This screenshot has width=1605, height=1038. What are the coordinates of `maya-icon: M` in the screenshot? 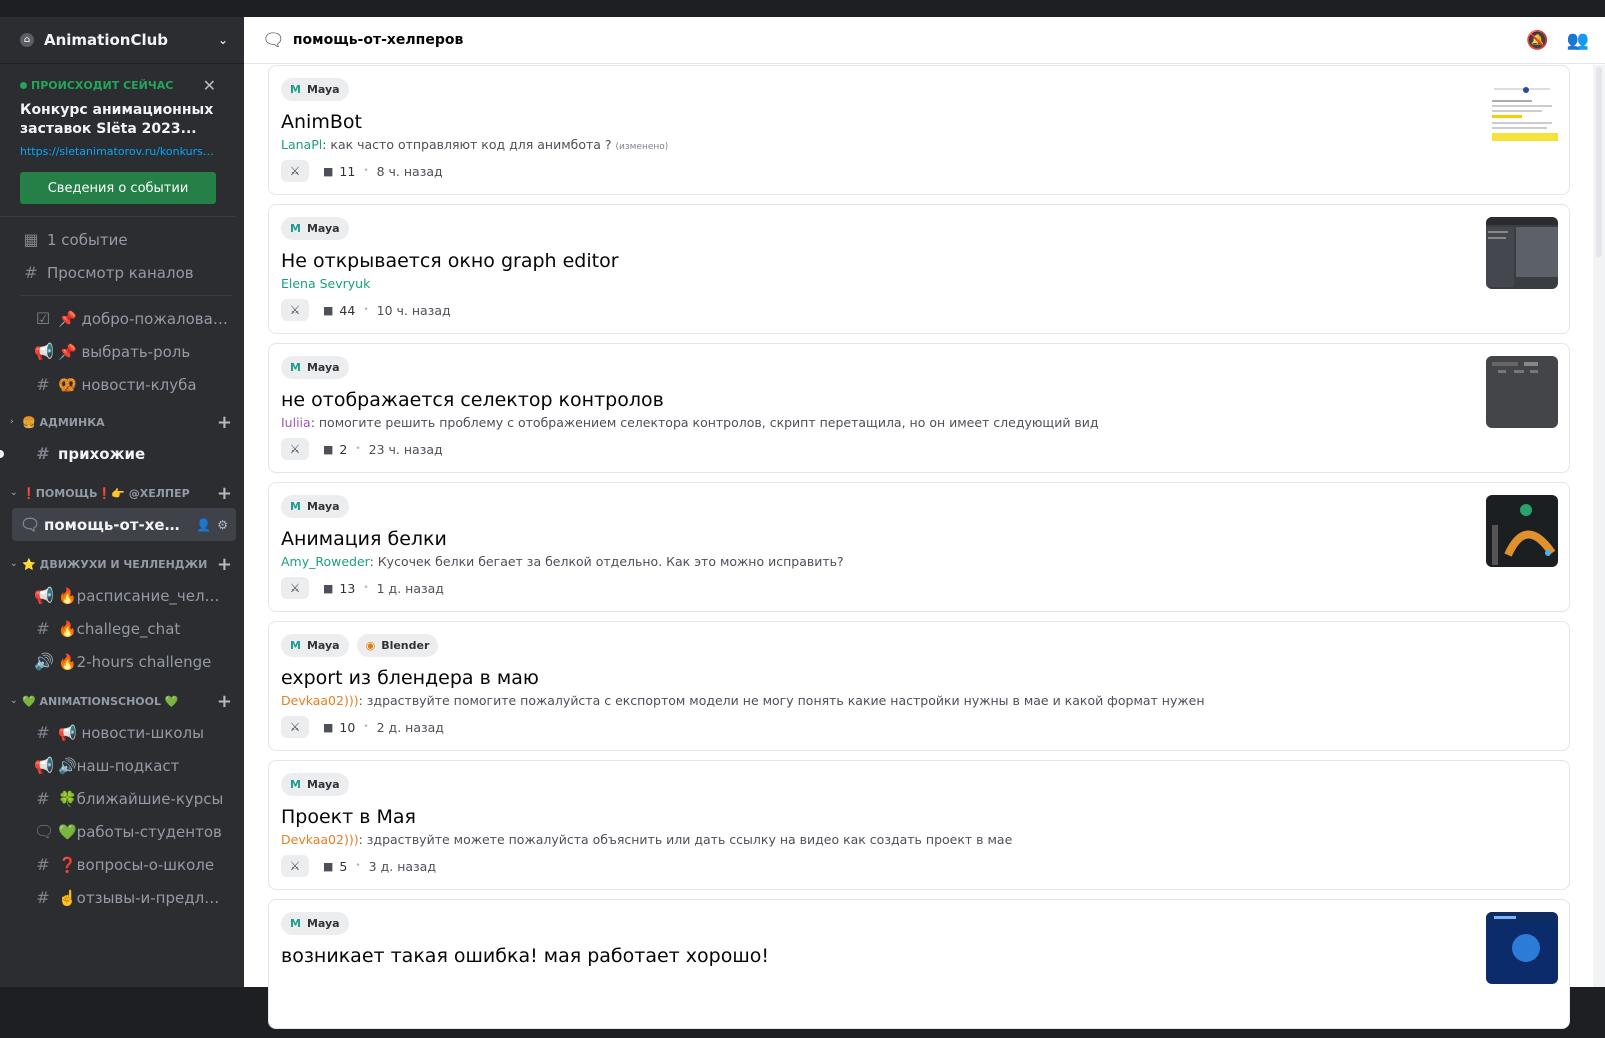 It's located at (295, 923).